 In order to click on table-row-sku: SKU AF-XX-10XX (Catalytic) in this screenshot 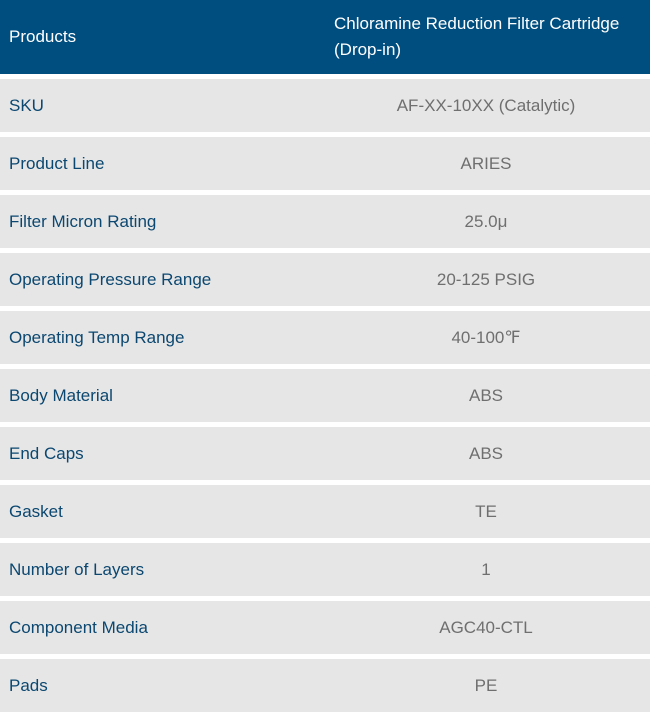, I will do `click(325, 108)`.